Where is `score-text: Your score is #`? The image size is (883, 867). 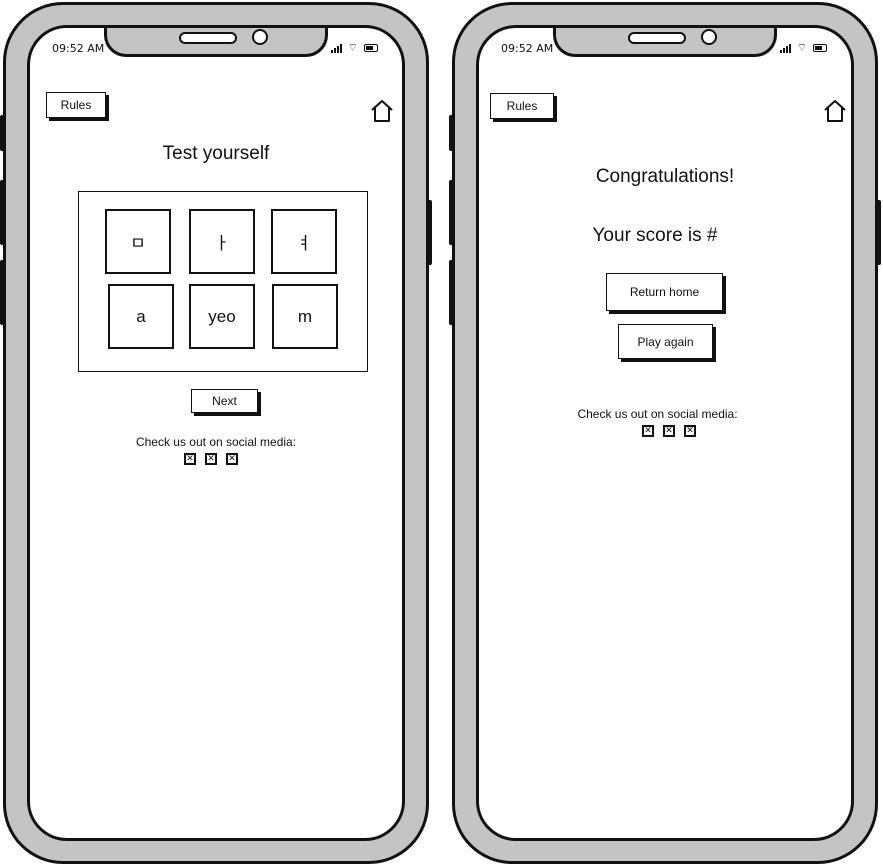 score-text: Your score is # is located at coordinates (655, 235).